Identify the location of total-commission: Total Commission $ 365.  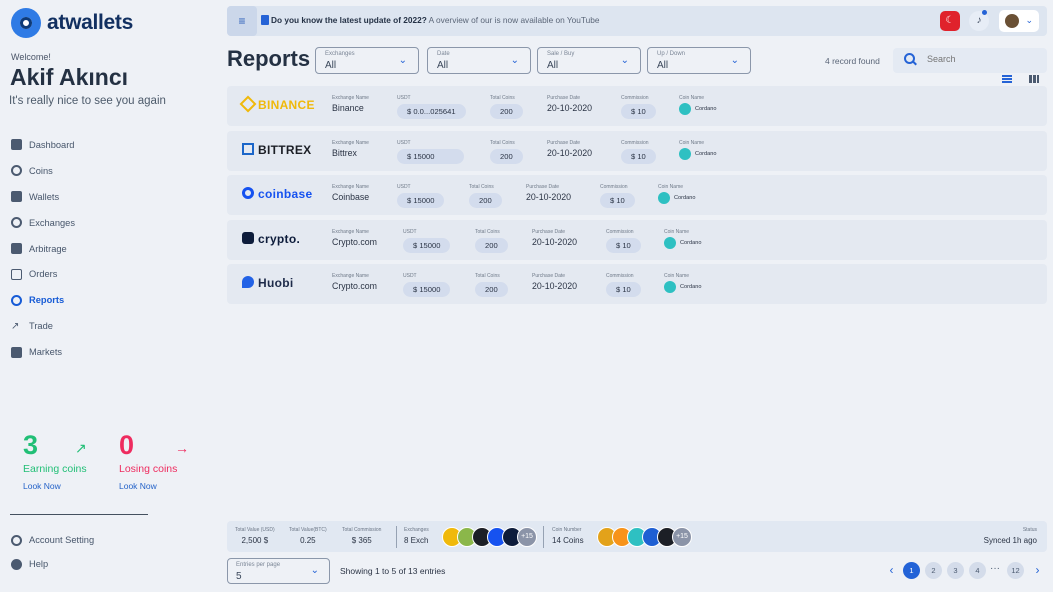
(361, 536).